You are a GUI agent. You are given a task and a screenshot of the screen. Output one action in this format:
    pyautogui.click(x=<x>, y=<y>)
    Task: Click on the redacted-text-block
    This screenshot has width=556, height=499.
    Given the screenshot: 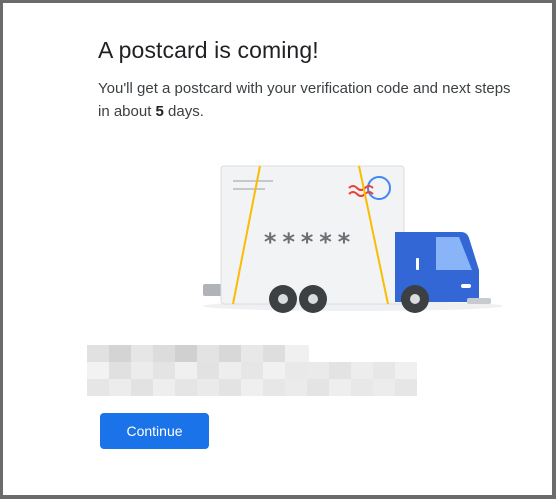 What is the action you would take?
    pyautogui.click(x=252, y=371)
    